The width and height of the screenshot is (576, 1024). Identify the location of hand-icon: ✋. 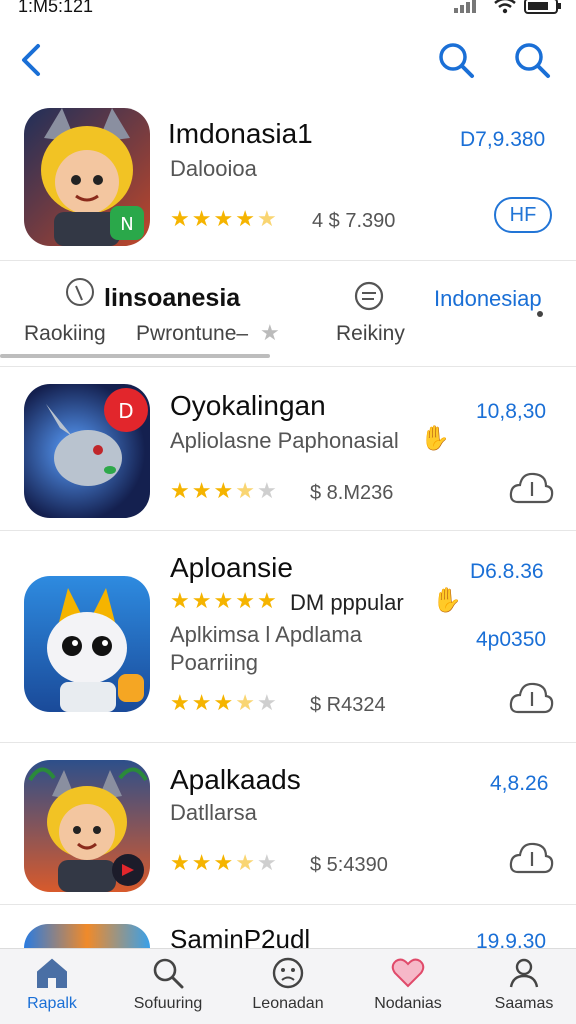
(435, 438).